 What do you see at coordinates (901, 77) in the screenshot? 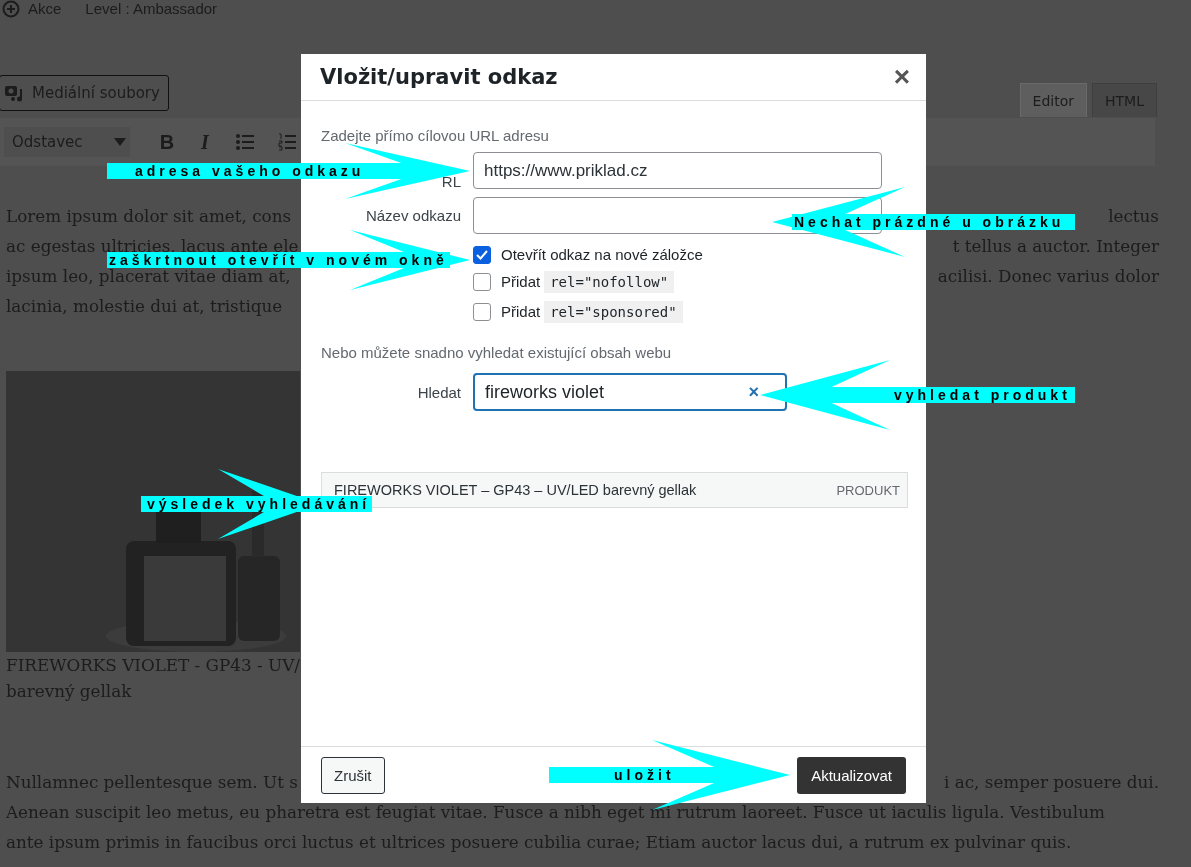
I see `close-button: ×` at bounding box center [901, 77].